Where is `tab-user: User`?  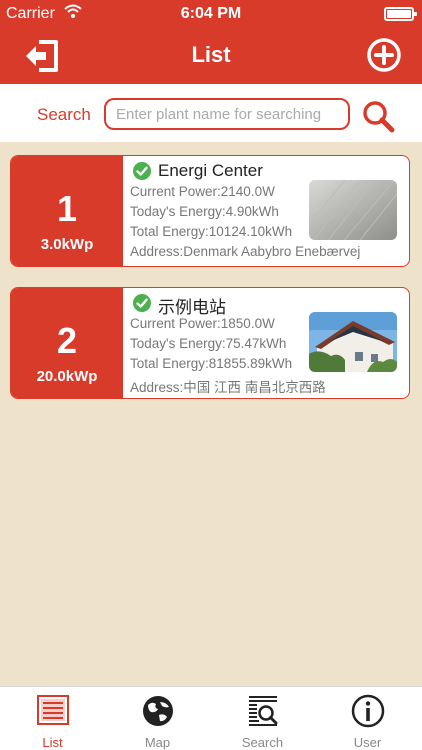 tab-user: User is located at coordinates (367, 718).